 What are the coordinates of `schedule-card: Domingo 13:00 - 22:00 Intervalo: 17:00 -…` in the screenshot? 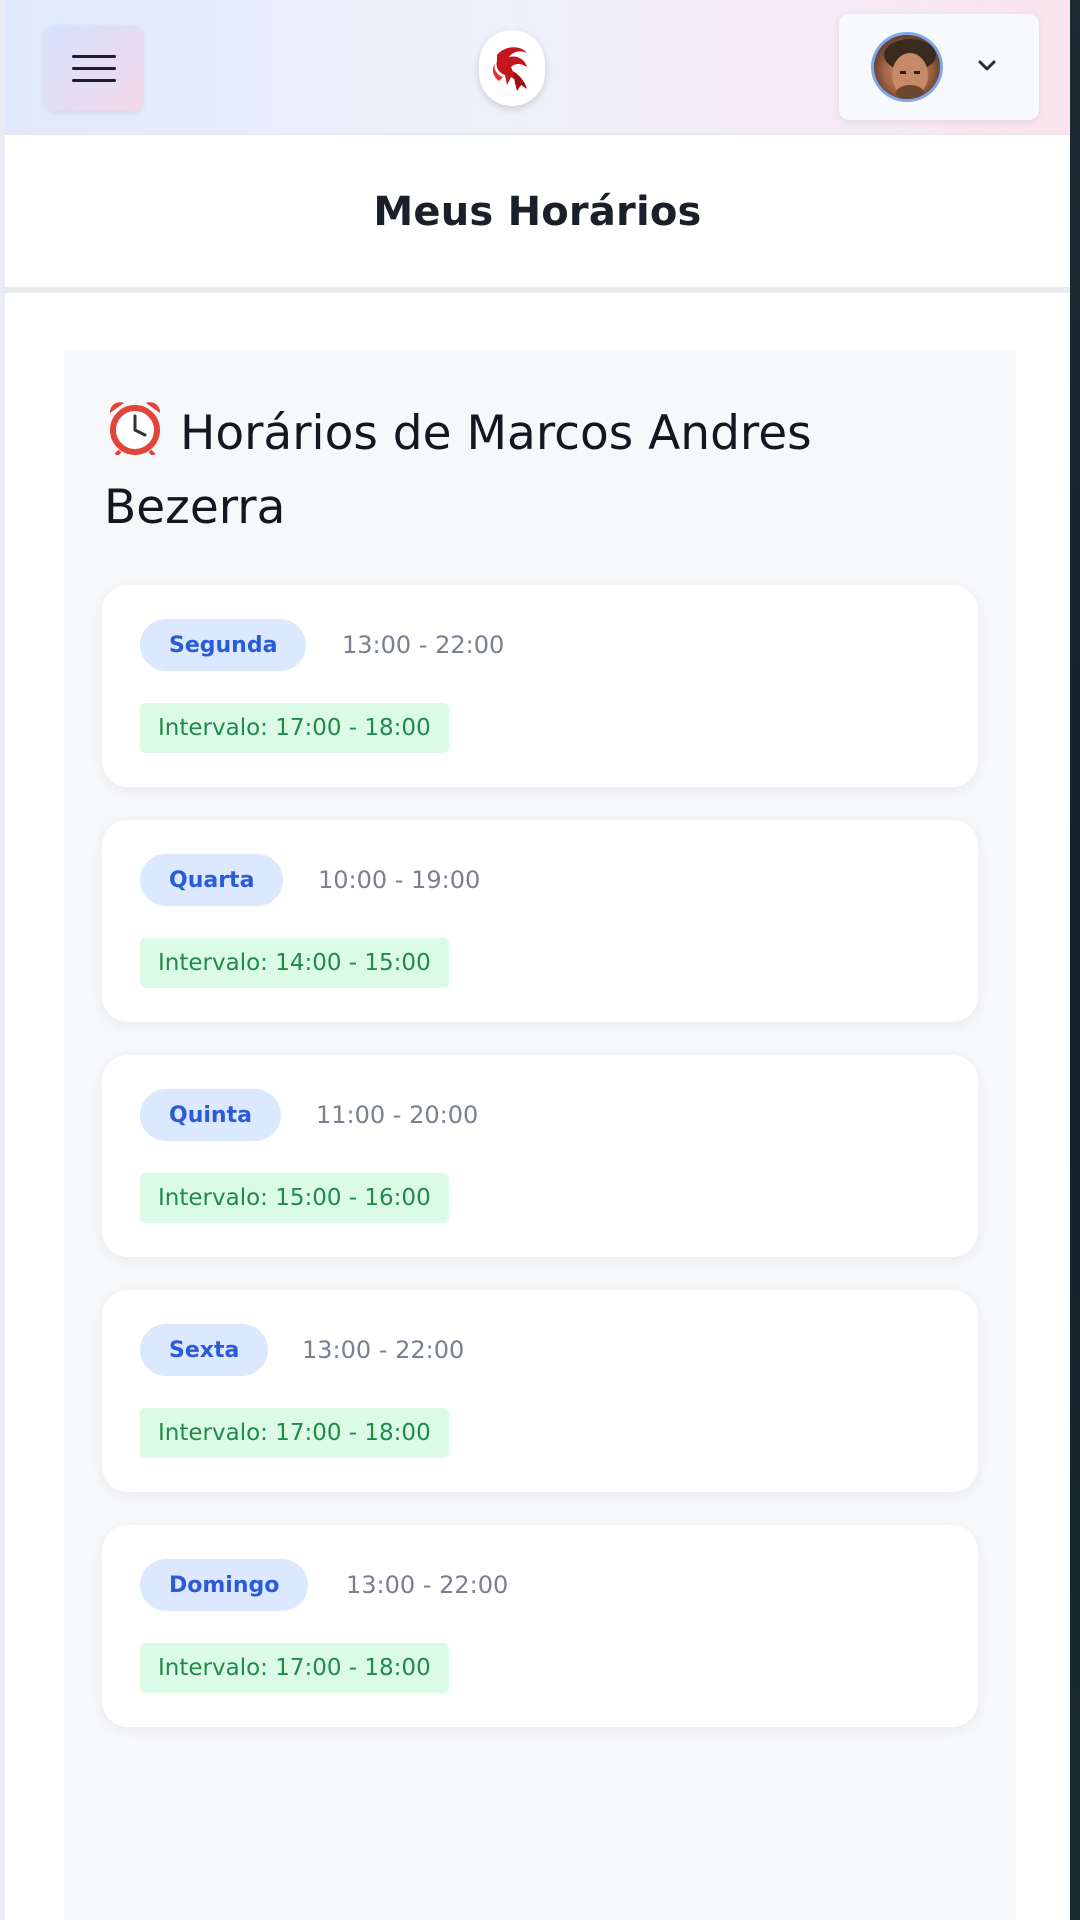 It's located at (540, 1626).